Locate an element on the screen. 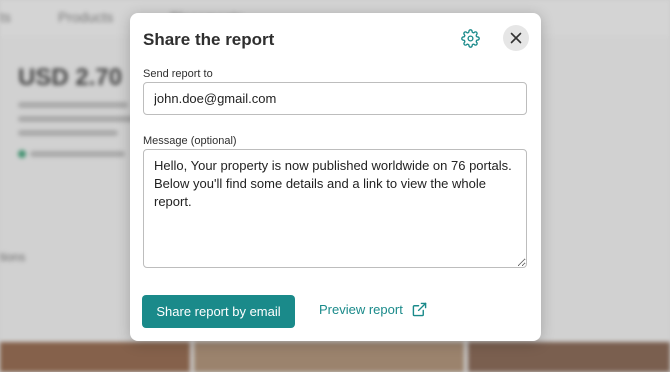  message-label: Message (optional) is located at coordinates (190, 141).